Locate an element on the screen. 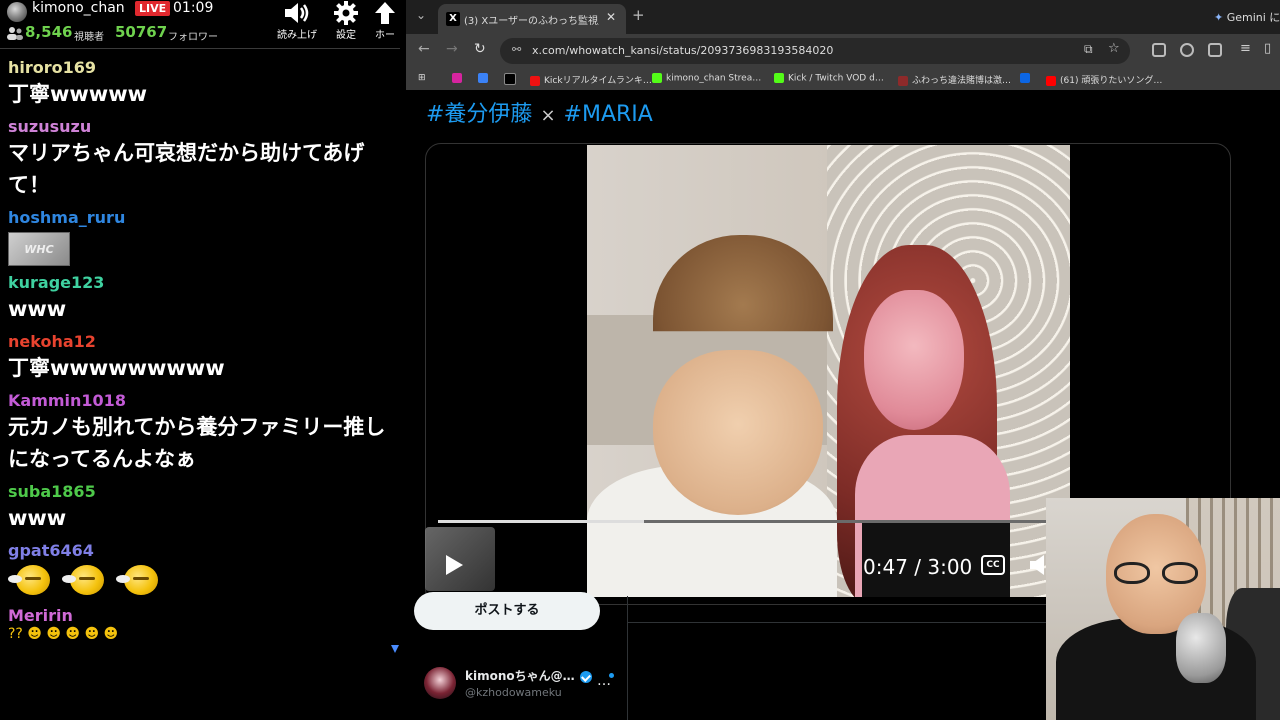 This screenshot has height=720, width=1280. settings-button: 設定 is located at coordinates (346, 20).